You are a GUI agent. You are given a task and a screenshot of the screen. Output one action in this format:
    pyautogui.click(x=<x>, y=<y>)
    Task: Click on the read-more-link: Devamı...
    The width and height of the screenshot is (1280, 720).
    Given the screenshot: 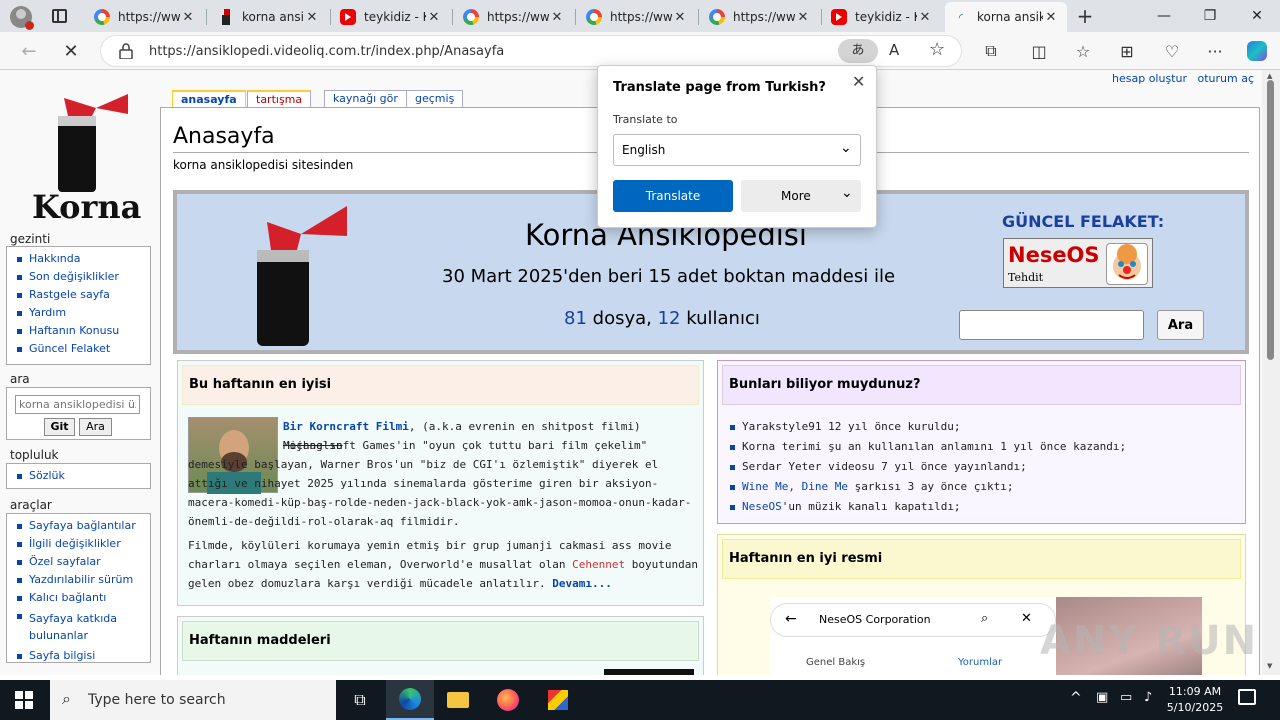 What is the action you would take?
    pyautogui.click(x=582, y=583)
    